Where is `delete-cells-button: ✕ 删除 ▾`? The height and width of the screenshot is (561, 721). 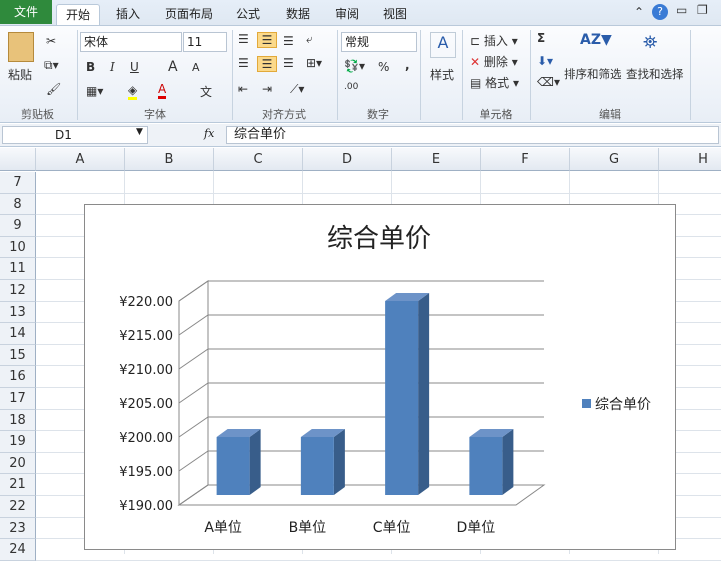 delete-cells-button: ✕ 删除 ▾ is located at coordinates (494, 61).